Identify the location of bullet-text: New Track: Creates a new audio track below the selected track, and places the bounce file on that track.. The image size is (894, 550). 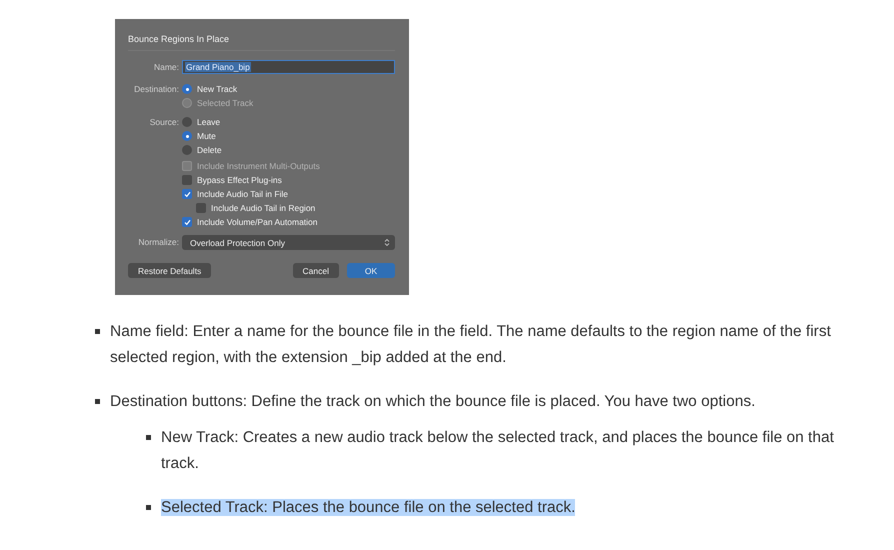
(497, 450).